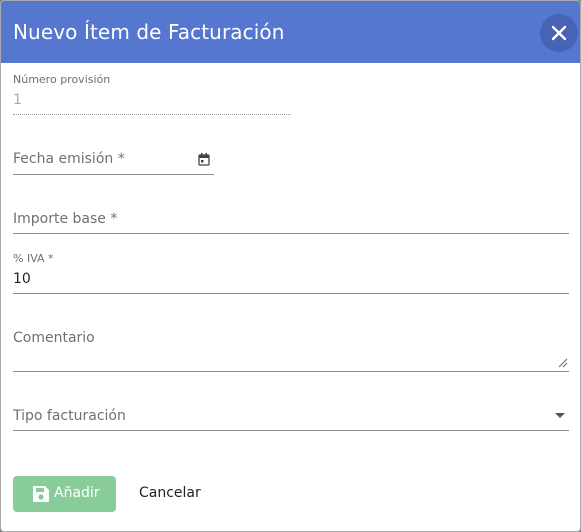  I want to click on importe-base-label: Importe base *, so click(65, 219).